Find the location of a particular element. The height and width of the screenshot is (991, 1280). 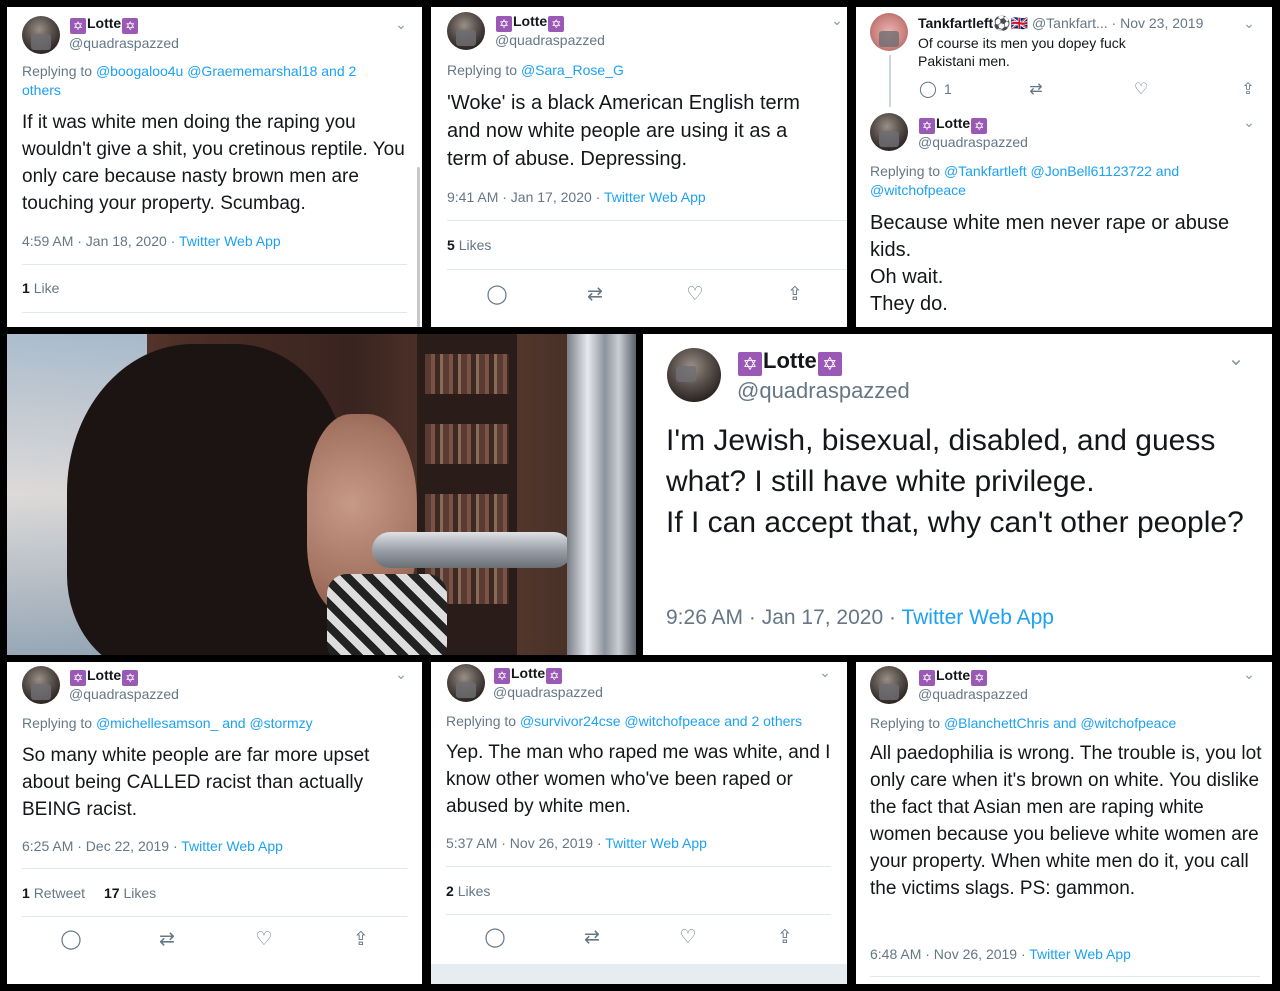

time-text: 9:41 AM · Jan 17, 2020 · is located at coordinates (523, 197).